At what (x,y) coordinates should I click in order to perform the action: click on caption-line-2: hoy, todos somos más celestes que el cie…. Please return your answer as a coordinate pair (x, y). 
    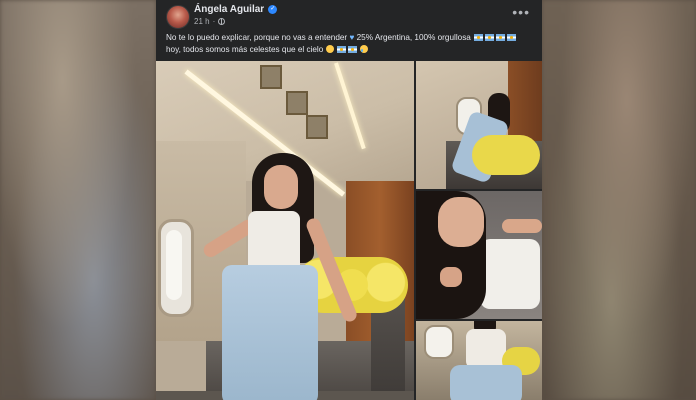
    Looking at the image, I should click on (349, 50).